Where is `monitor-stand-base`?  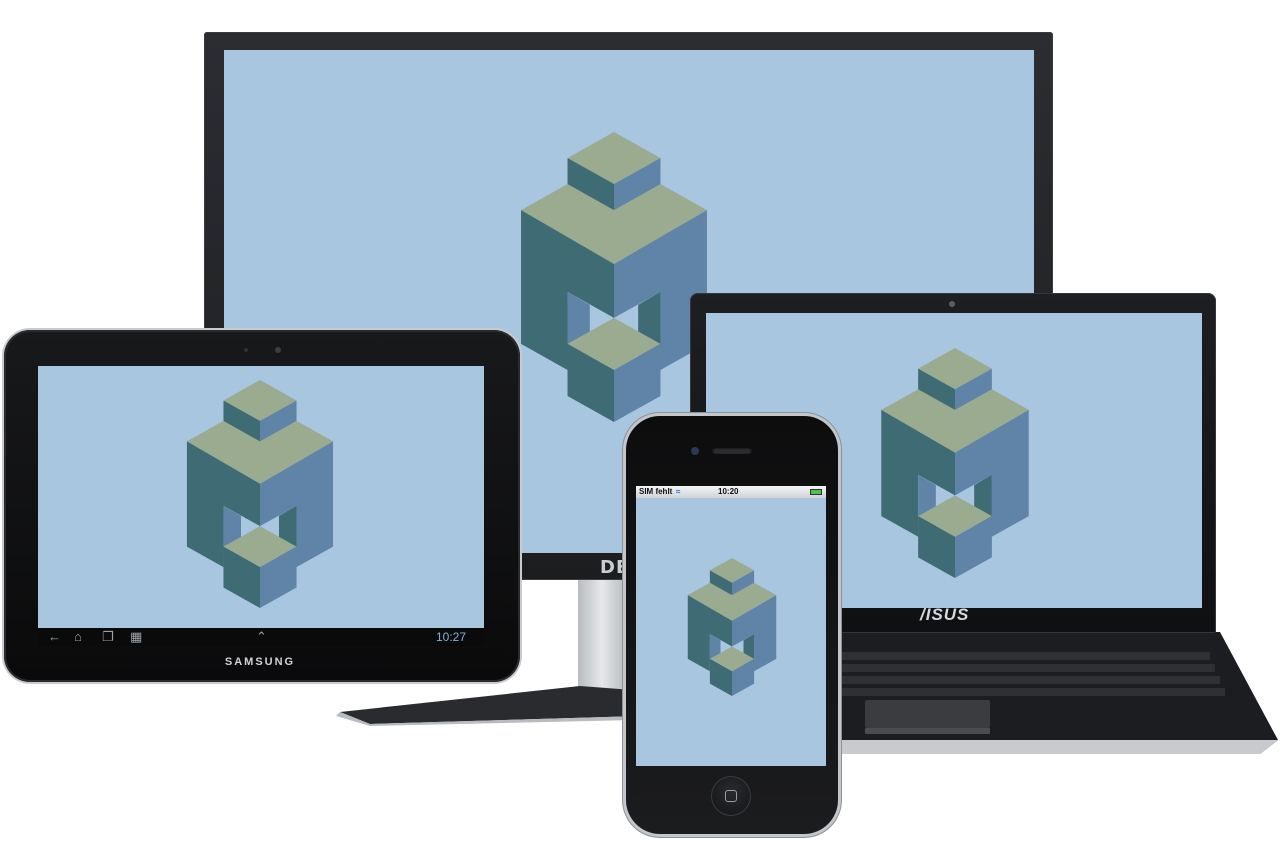 monitor-stand-base is located at coordinates (498, 706).